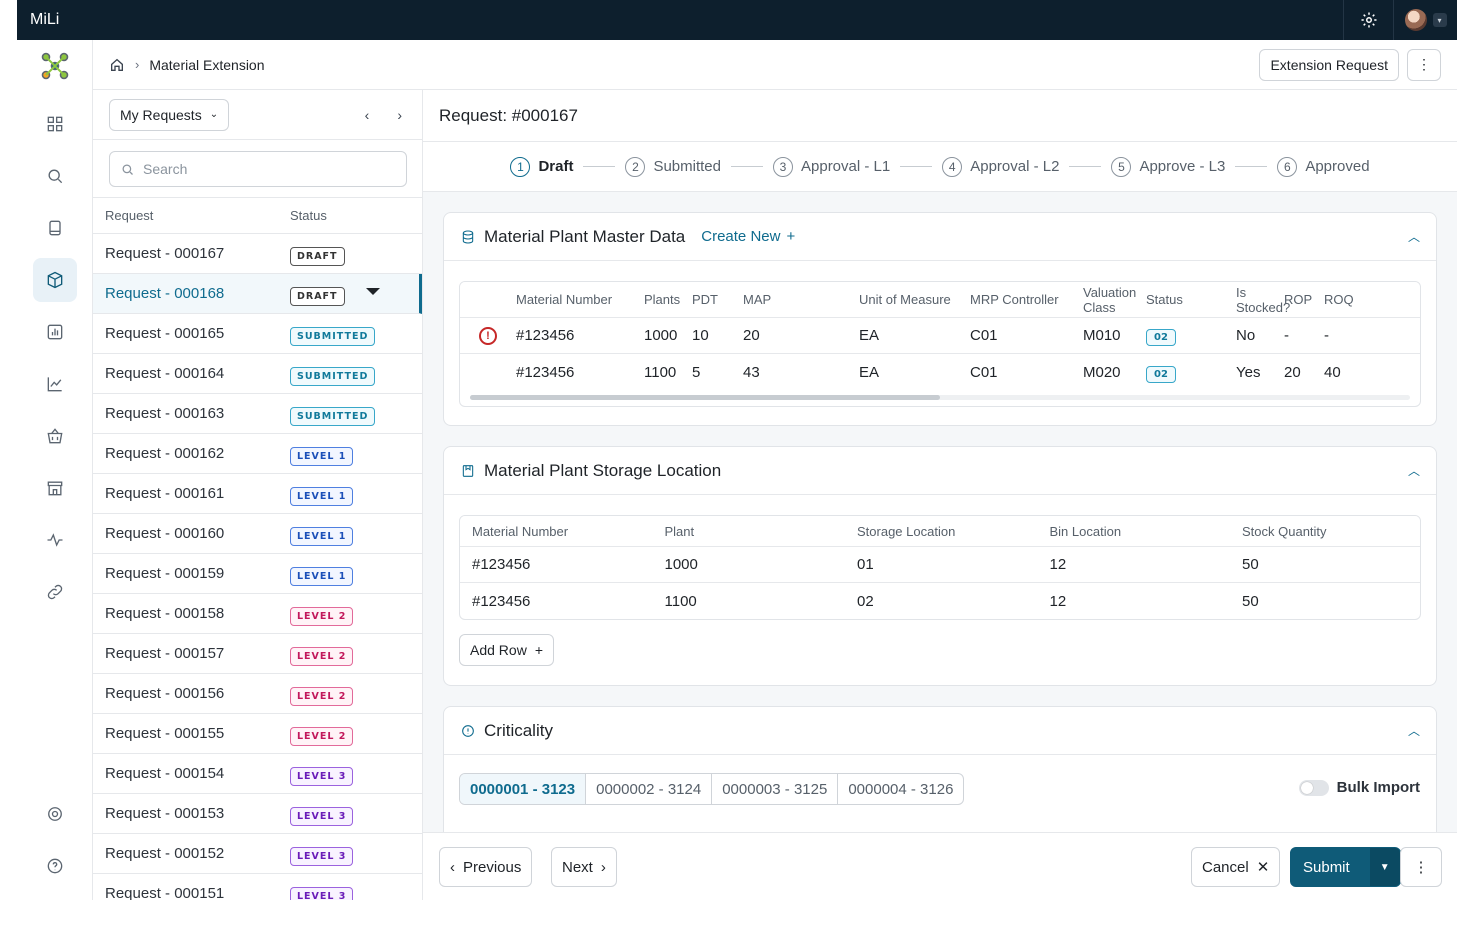 The width and height of the screenshot is (1457, 927). Describe the element at coordinates (257, 374) in the screenshot. I see `request-list-item: Request - 000164 SUBMITTED` at that location.